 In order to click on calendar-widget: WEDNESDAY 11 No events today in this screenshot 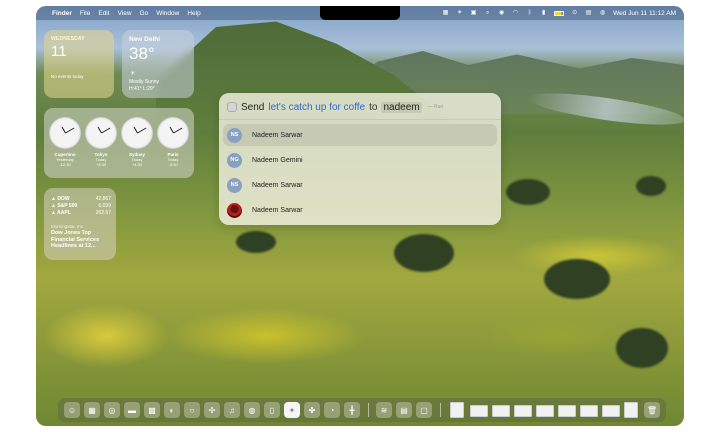, I will do `click(79, 64)`.